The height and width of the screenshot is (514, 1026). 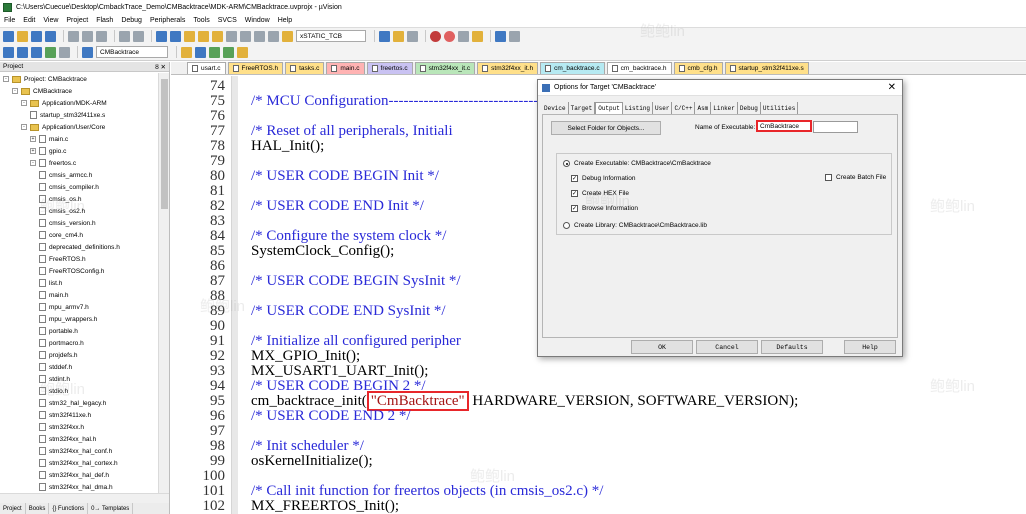 What do you see at coordinates (259, 36) in the screenshot?
I see `comment-icon` at bounding box center [259, 36].